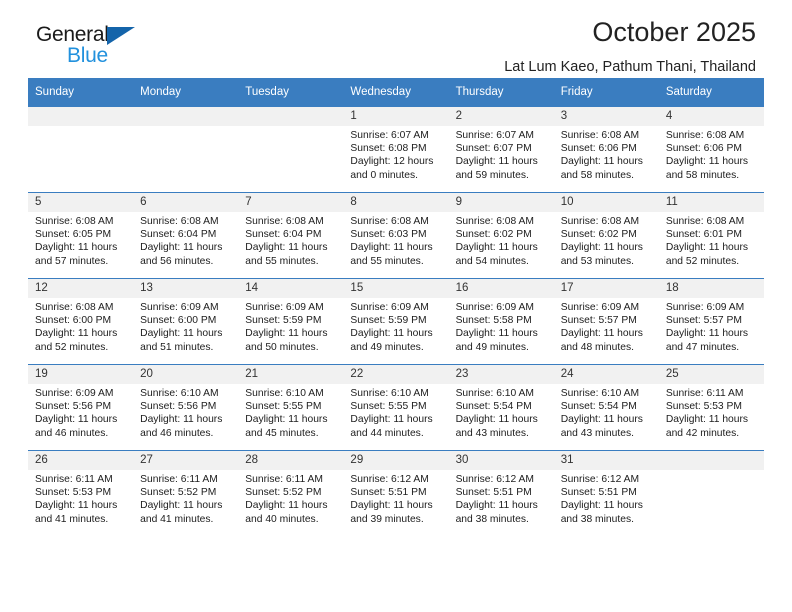  I want to click on weekday-header-wednesday: Wednesday, so click(396, 92).